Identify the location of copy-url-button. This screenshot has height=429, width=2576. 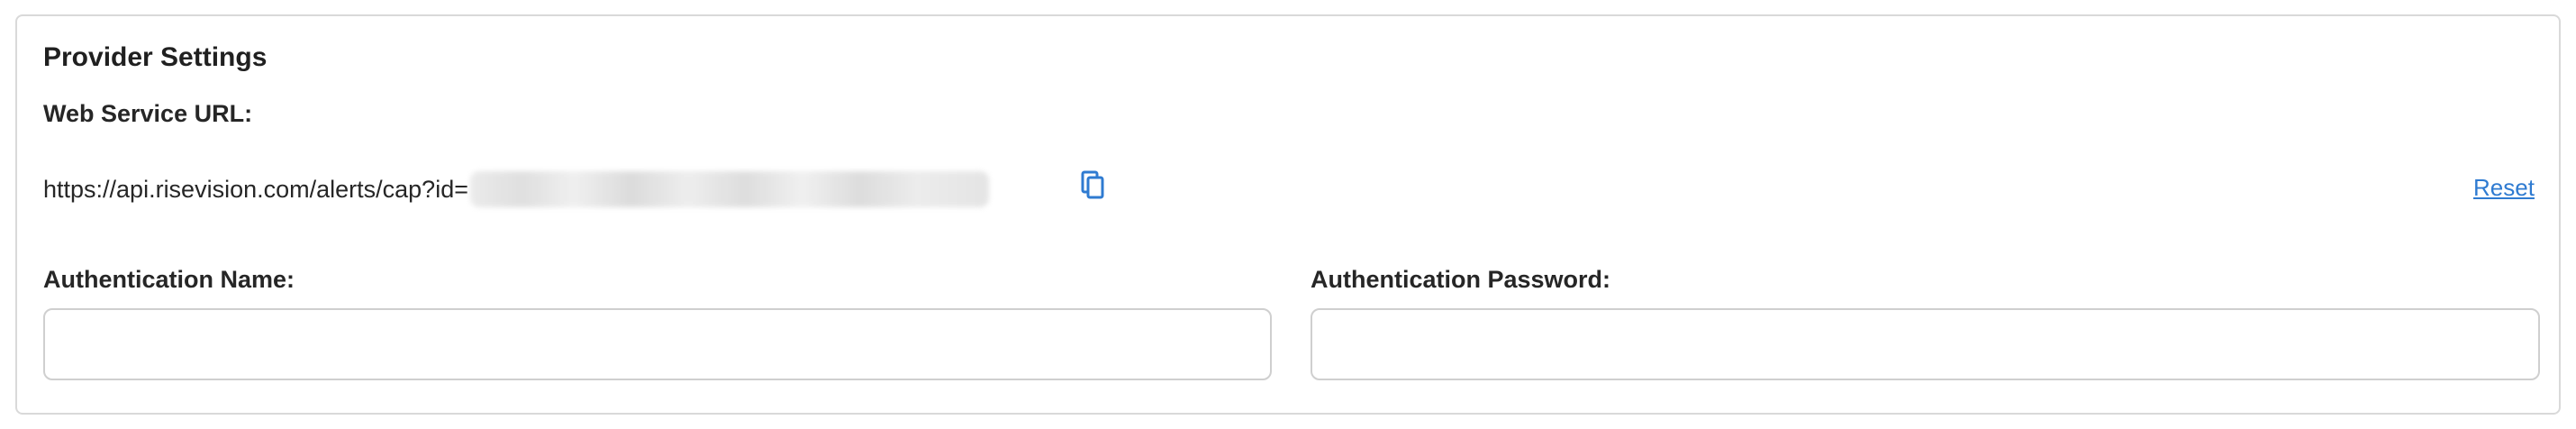
(1092, 185).